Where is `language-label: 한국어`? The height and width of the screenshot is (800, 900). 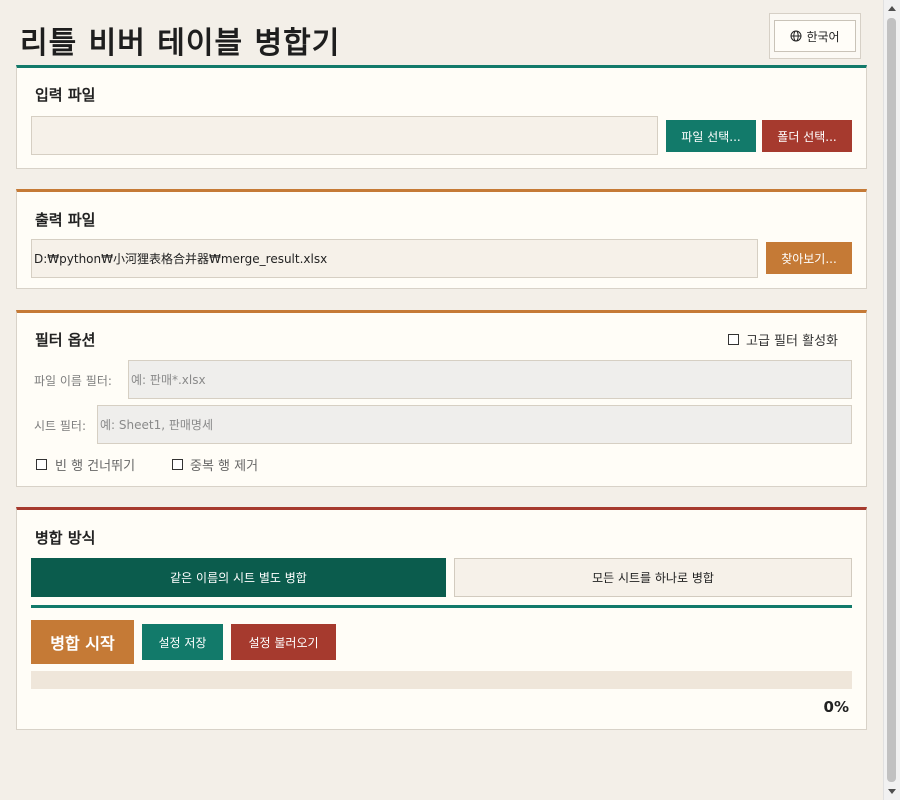
language-label: 한국어 is located at coordinates (823, 36).